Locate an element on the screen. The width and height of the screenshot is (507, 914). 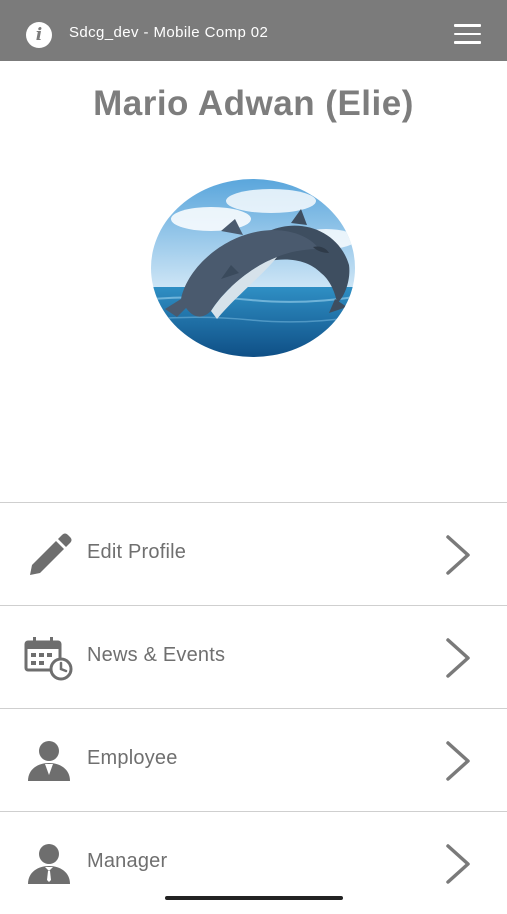
pencil-icon is located at coordinates (51, 554).